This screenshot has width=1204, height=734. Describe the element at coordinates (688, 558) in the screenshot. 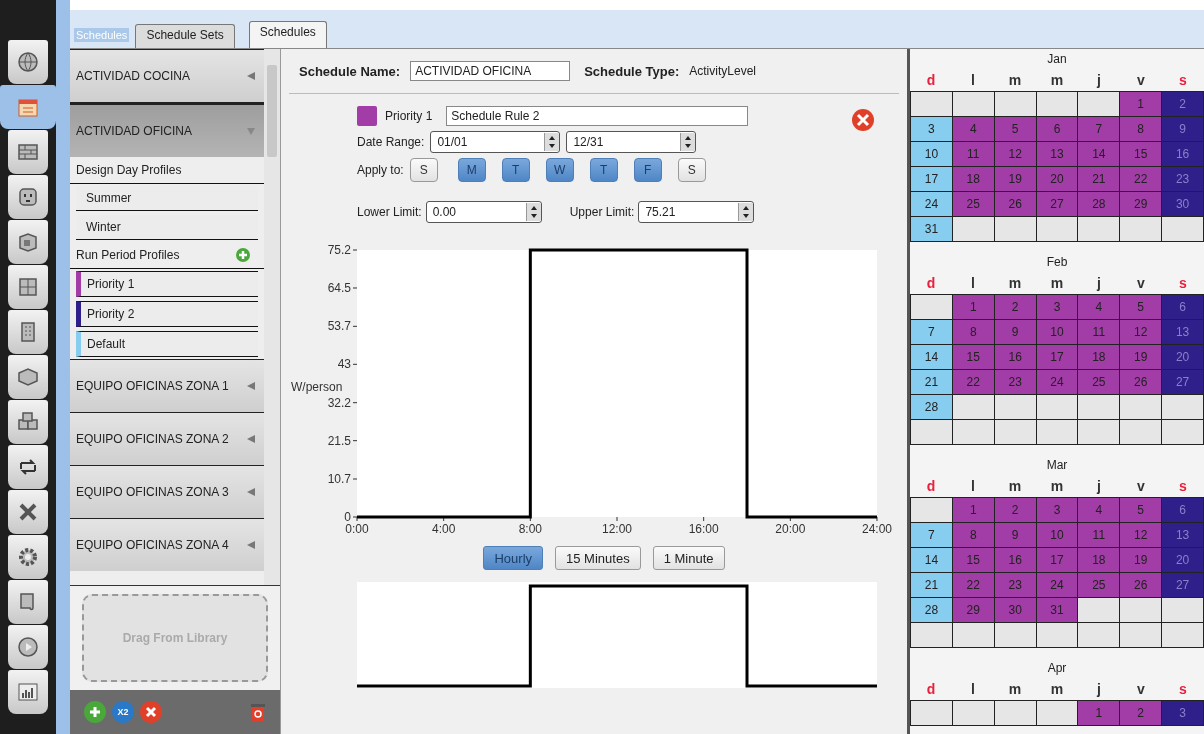

I see `resolution-button: 1 Minute` at that location.